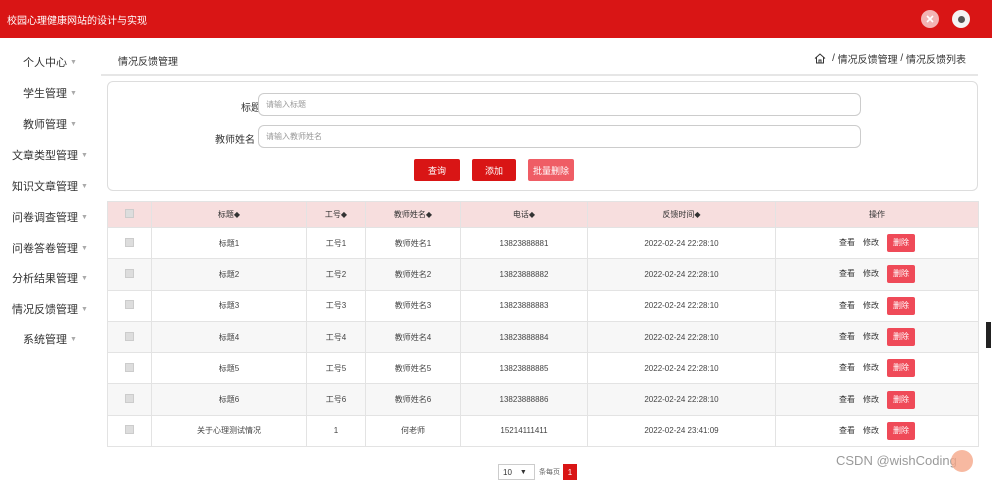 Image resolution: width=992 pixels, height=480 pixels. I want to click on table-cell: 工号6, so click(336, 399).